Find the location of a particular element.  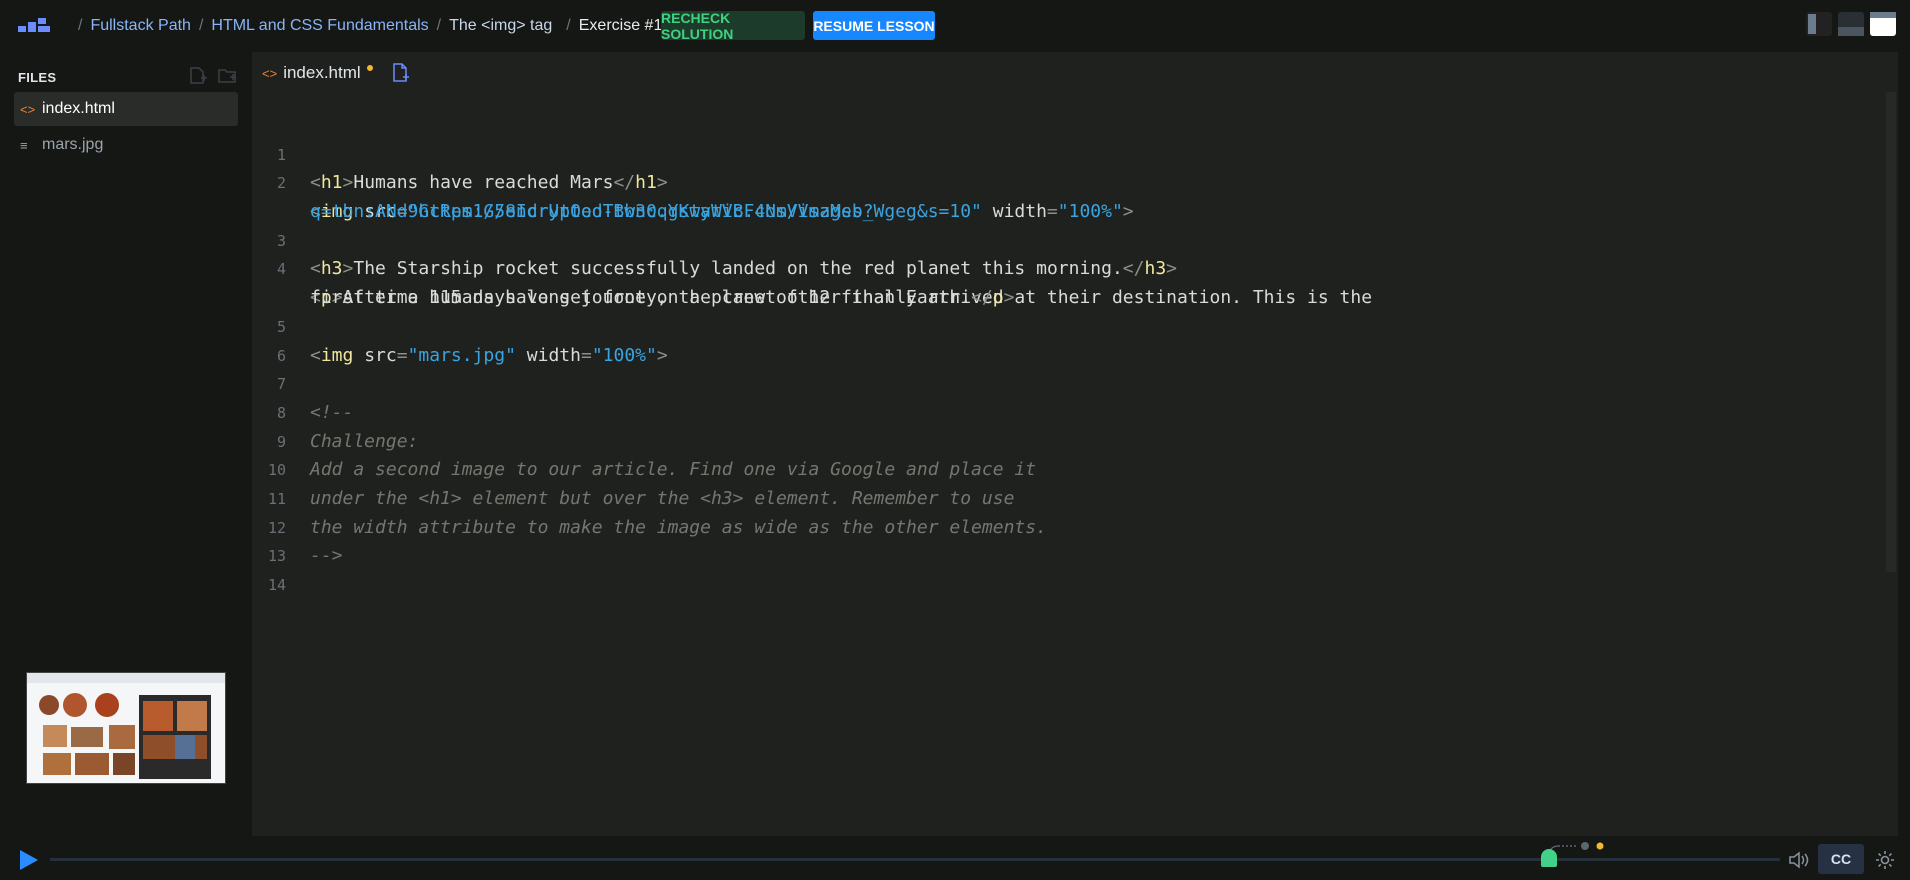

timeline-markers is located at coordinates (1578, 848).